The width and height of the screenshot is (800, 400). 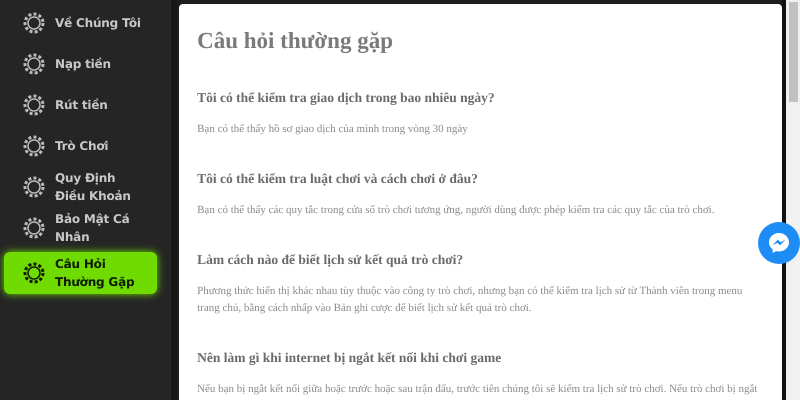 I want to click on sidebar-item: Trò Chơi, so click(x=80, y=145).